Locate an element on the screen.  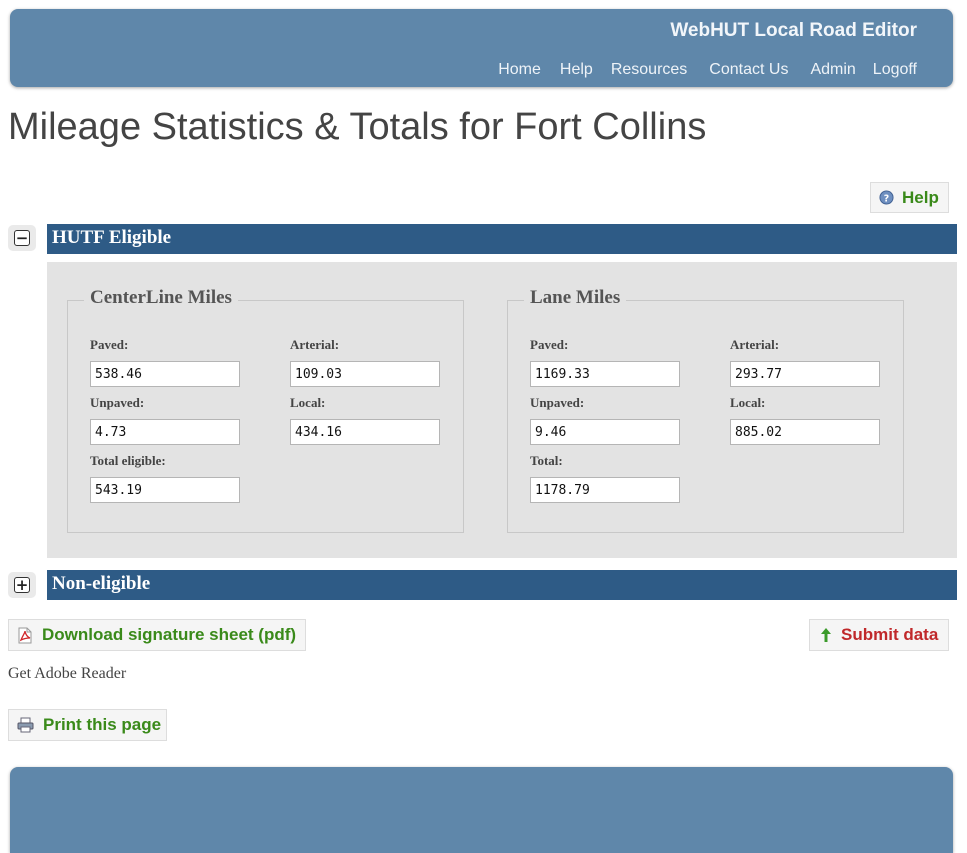
section-header-eligible: HUTF Eligible is located at coordinates (502, 239).